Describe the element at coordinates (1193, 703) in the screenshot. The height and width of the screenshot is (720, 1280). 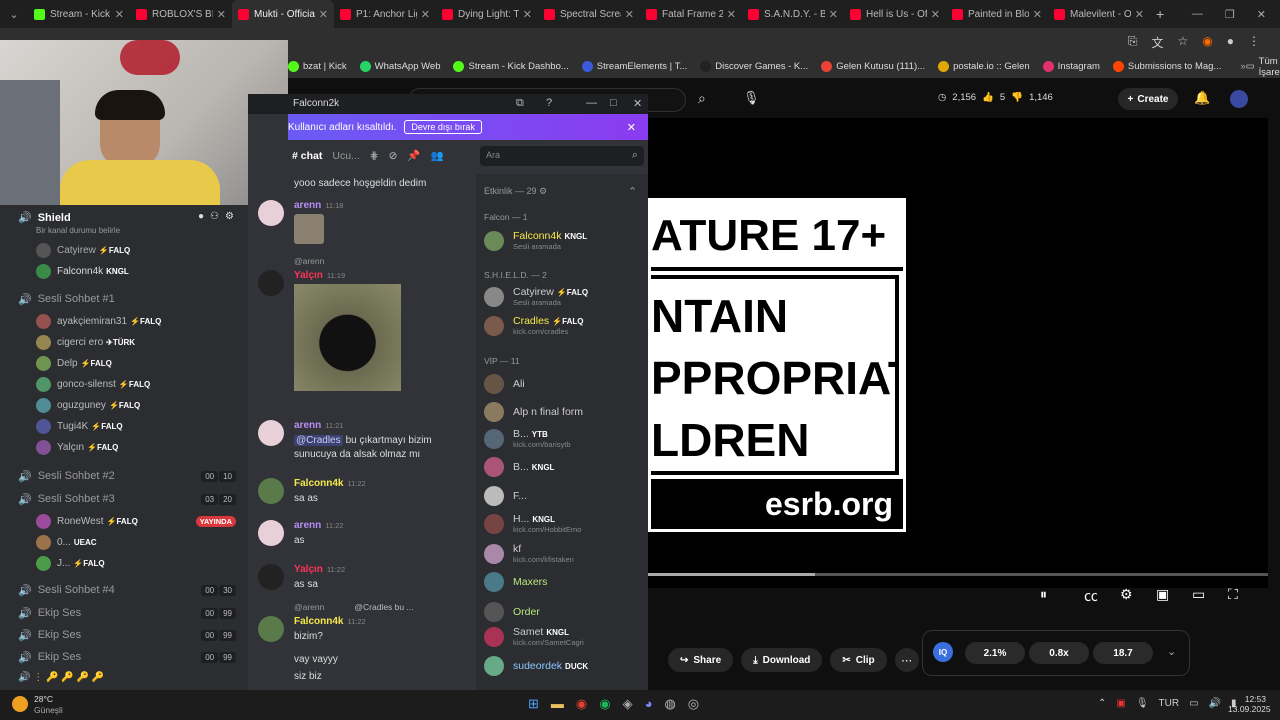
I see `network-icon: ▭` at that location.